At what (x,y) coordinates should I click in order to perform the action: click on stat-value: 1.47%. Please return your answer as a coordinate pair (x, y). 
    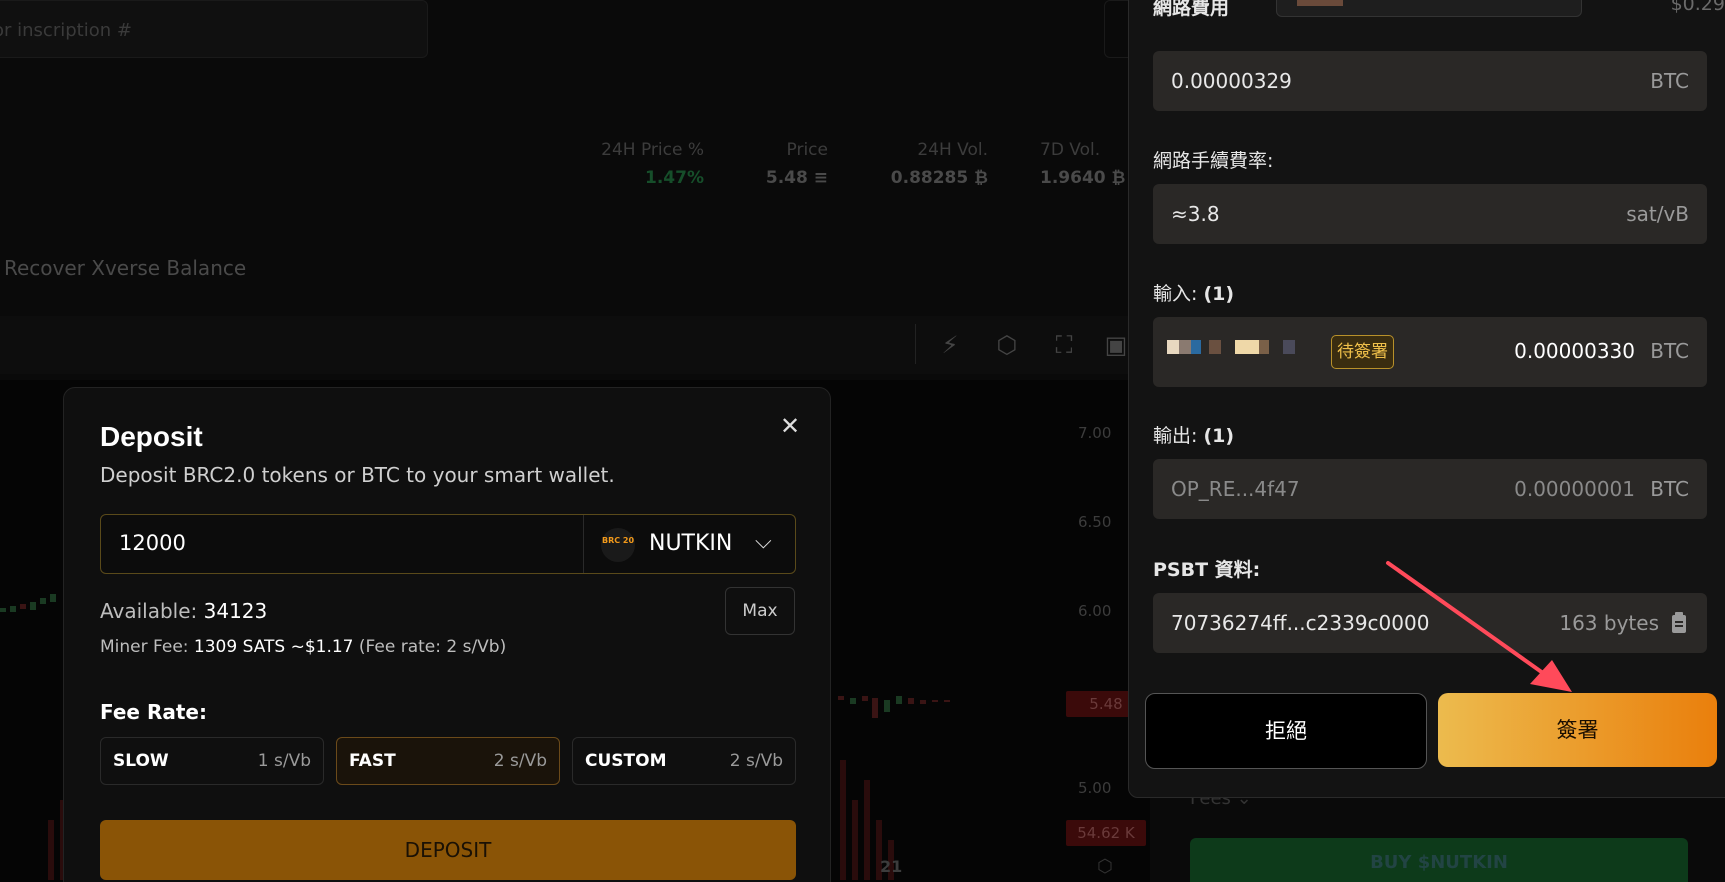
    Looking at the image, I should click on (674, 178).